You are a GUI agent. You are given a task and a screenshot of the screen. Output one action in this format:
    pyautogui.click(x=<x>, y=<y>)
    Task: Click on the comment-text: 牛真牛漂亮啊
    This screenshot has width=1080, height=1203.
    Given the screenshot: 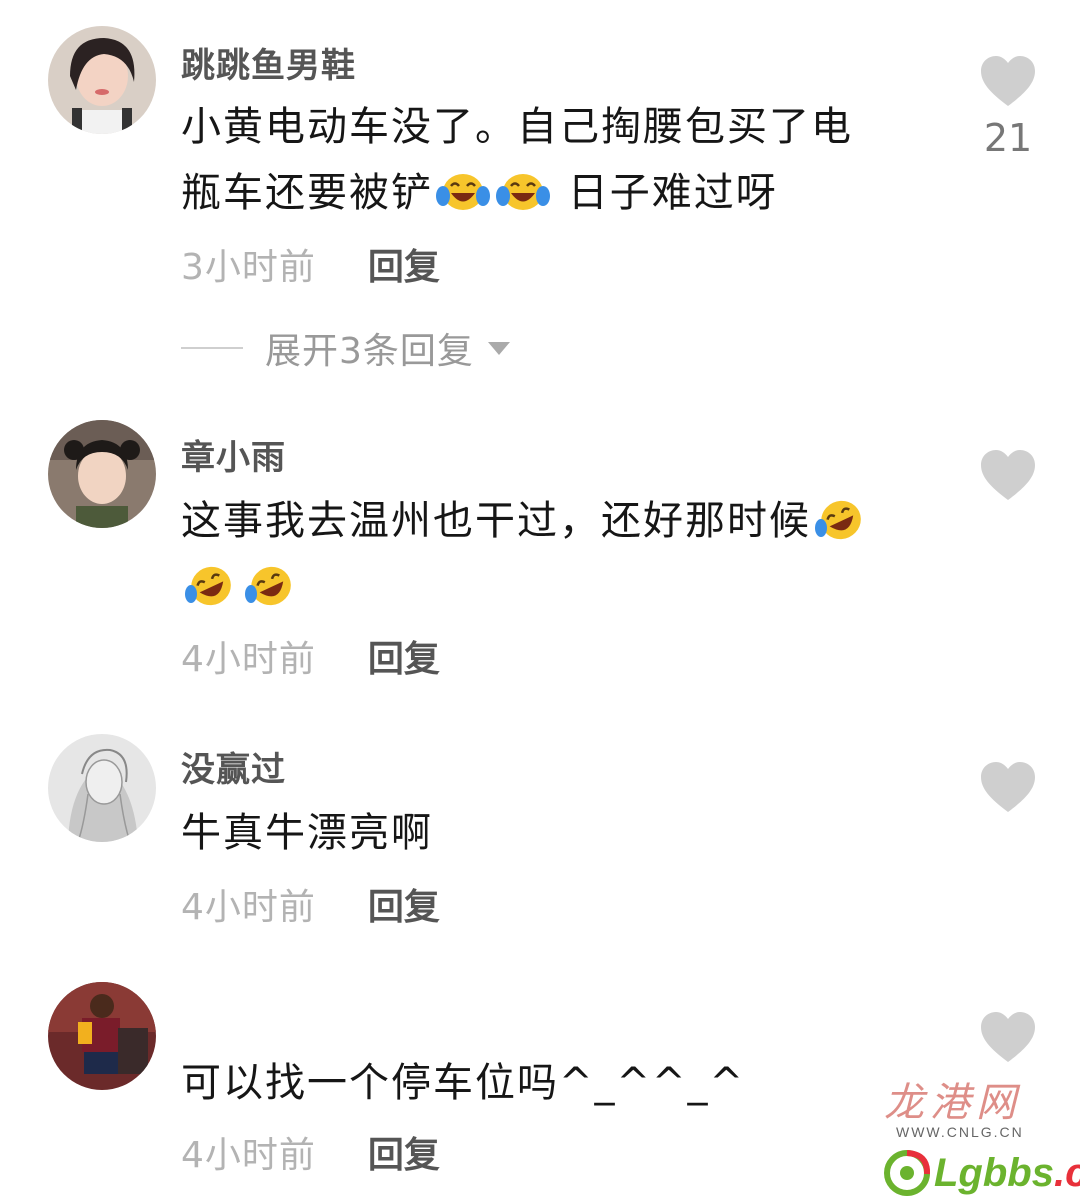 What is the action you would take?
    pyautogui.click(x=561, y=833)
    